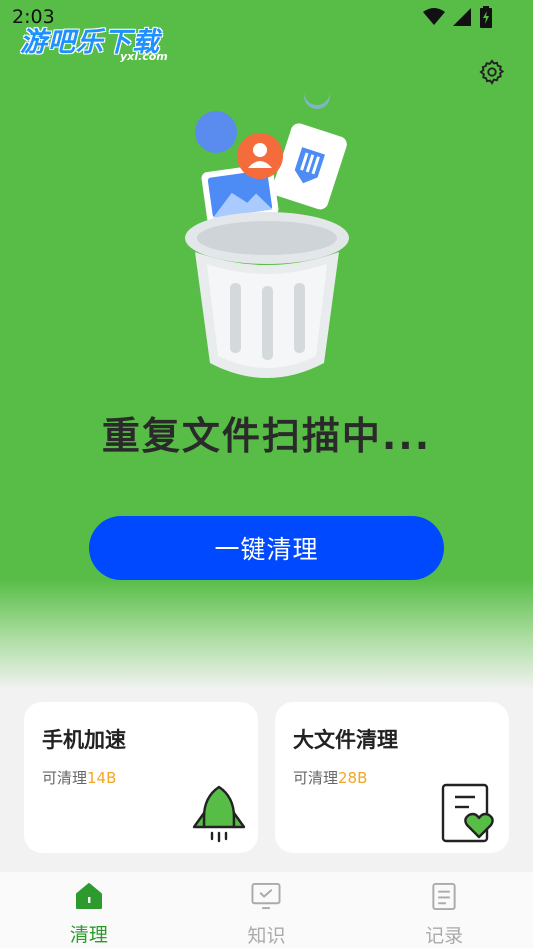  Describe the element at coordinates (434, 16) in the screenshot. I see `wifi-icon` at that location.